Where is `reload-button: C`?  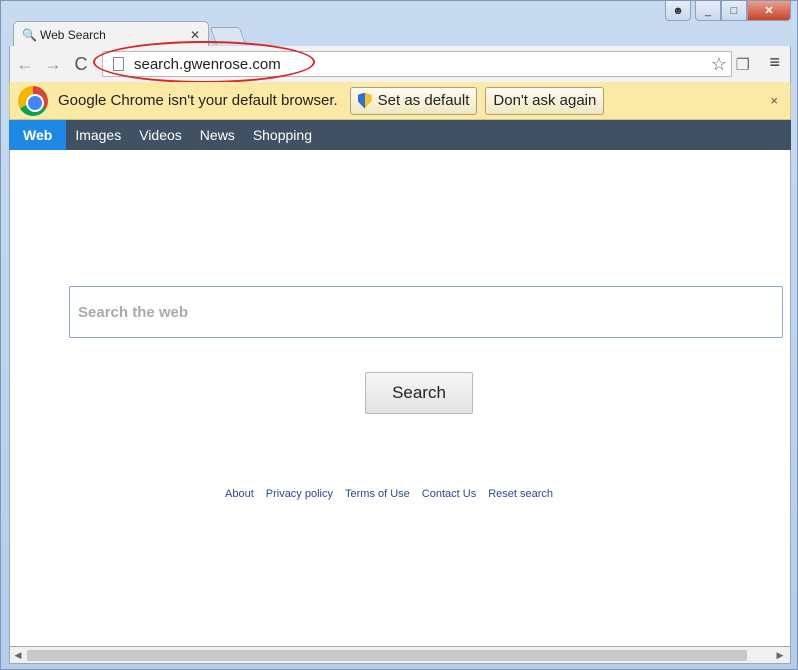 reload-button: C is located at coordinates (81, 64).